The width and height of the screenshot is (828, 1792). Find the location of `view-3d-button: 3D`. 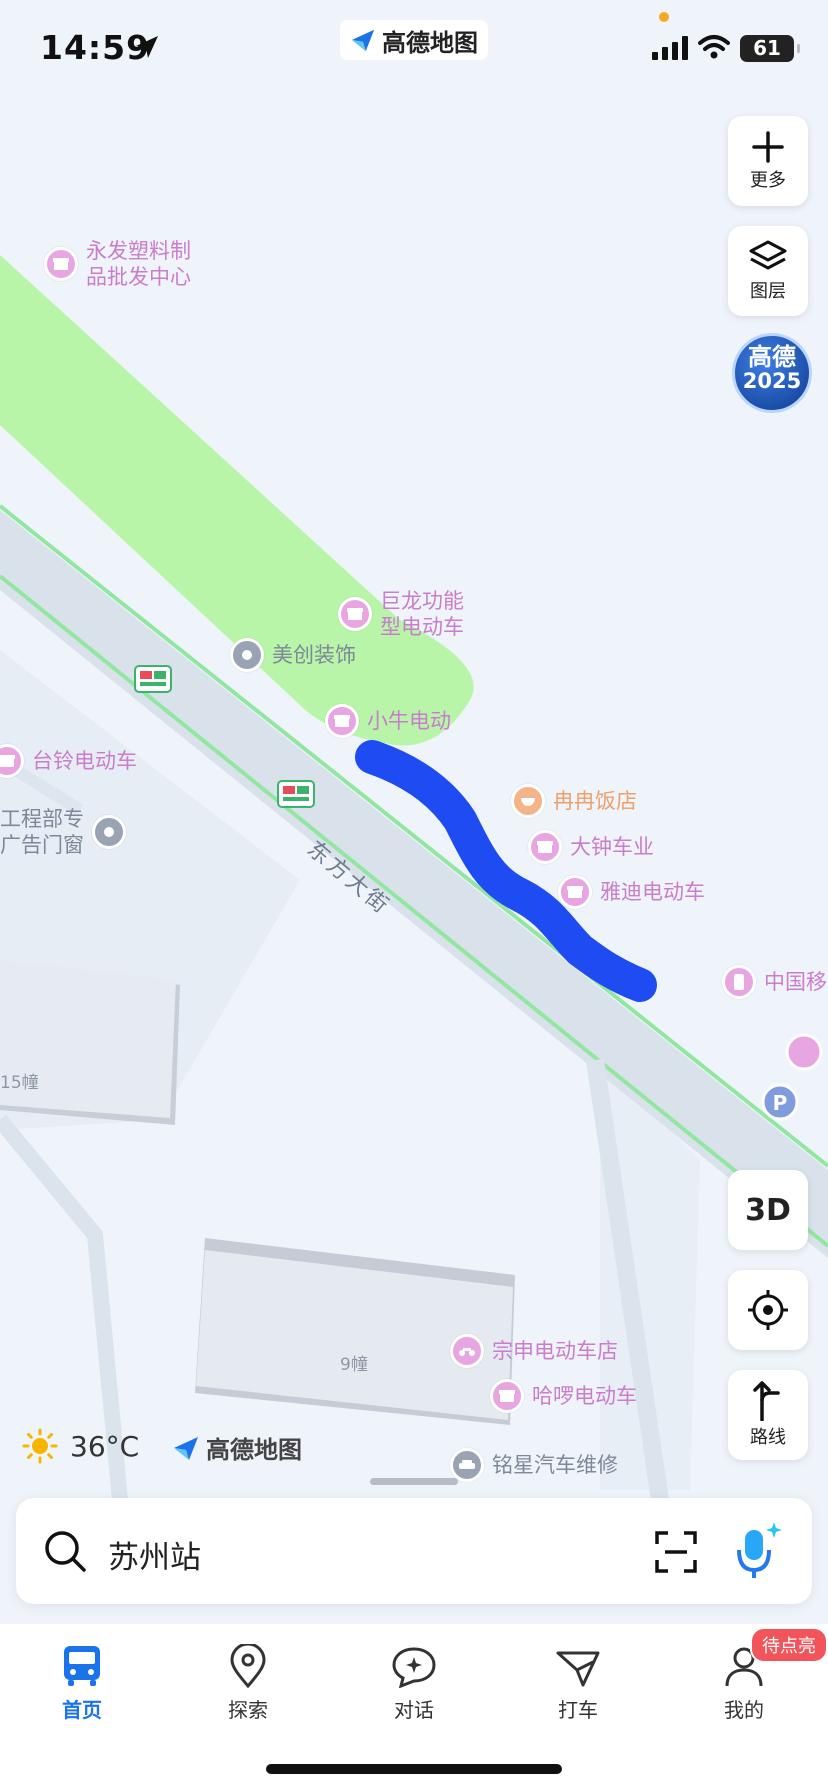

view-3d-button: 3D is located at coordinates (768, 1210).